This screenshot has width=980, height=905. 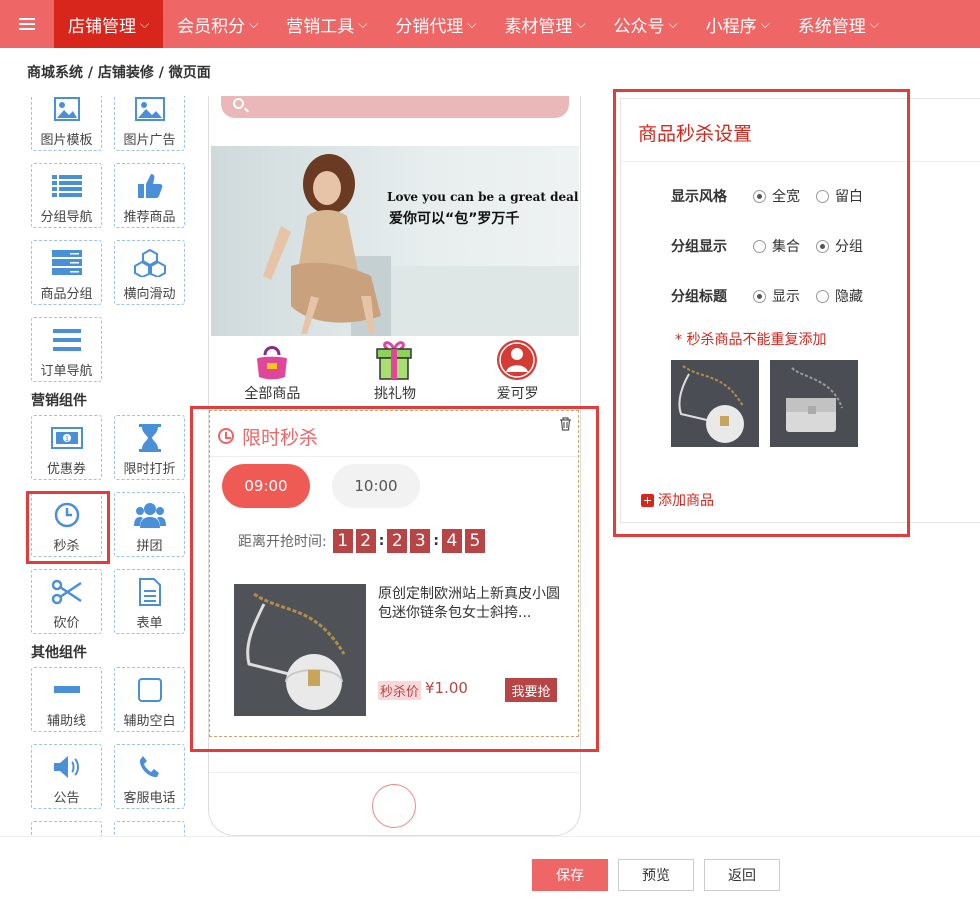 I want to click on scissors-icon, so click(x=66, y=592).